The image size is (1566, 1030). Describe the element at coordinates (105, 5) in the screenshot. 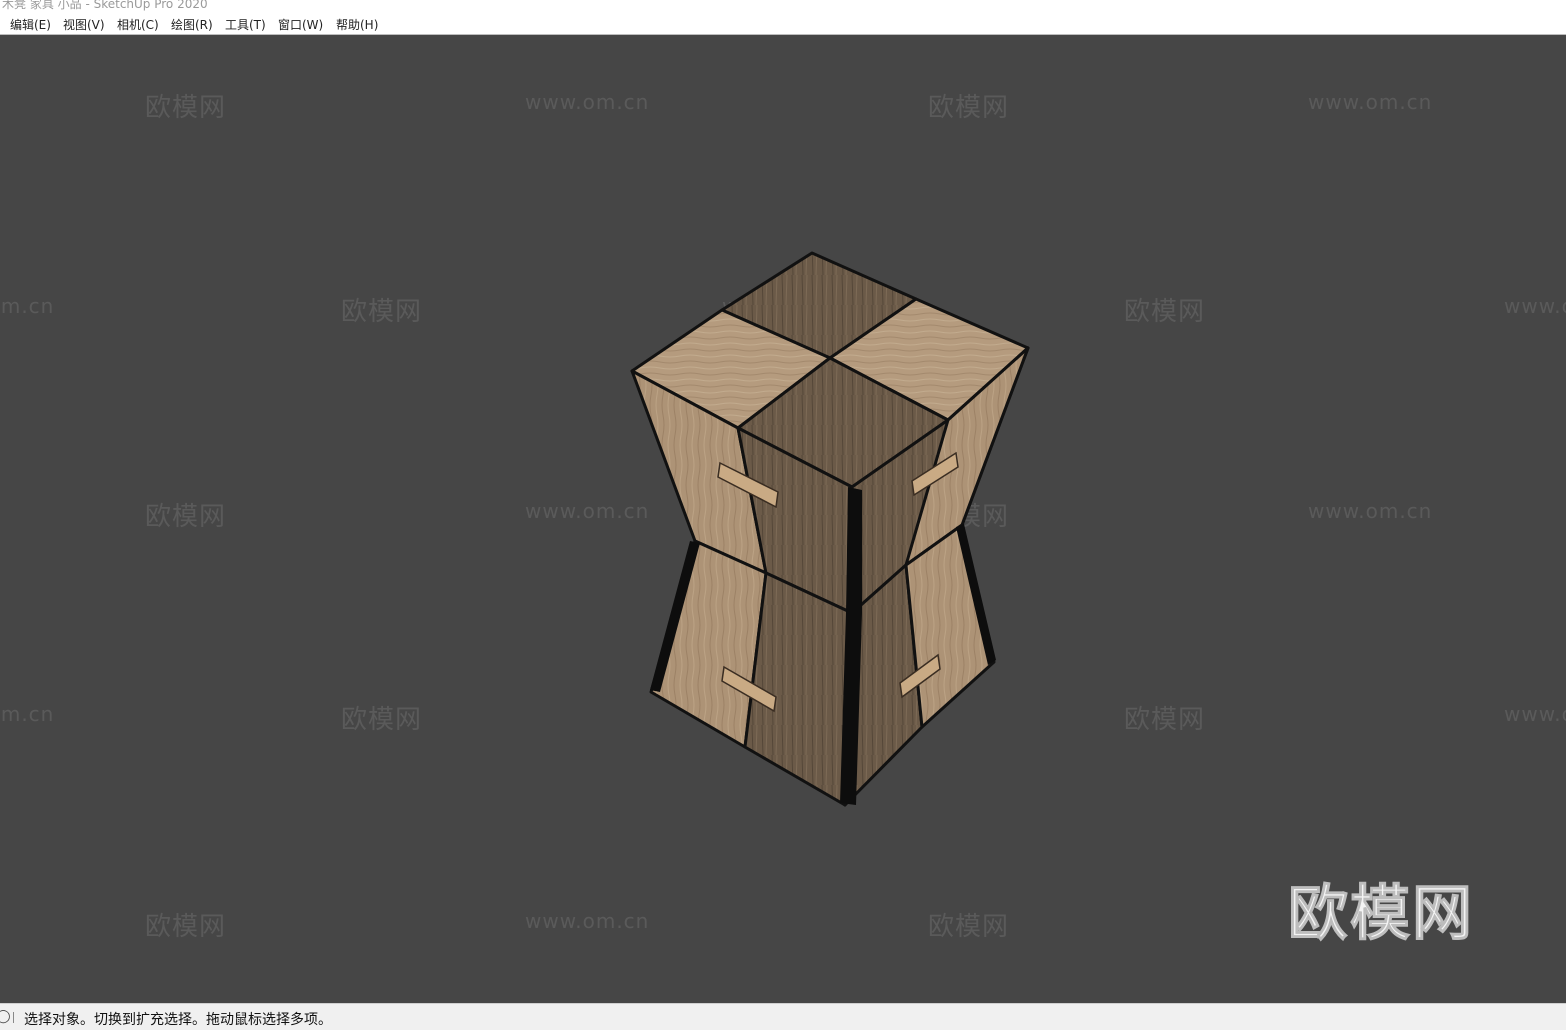

I see `window-title: 木凳 家具 小品 - SketchUp Pro 2020` at that location.